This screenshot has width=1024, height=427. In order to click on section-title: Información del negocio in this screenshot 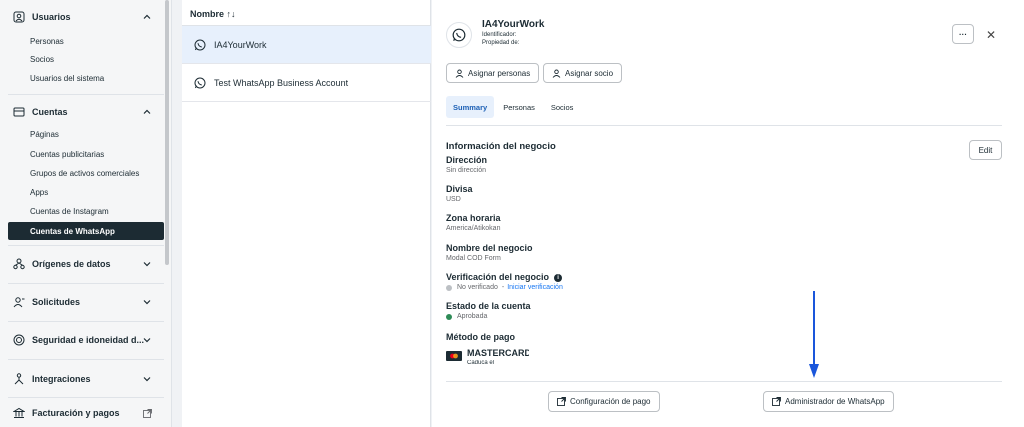, I will do `click(501, 146)`.